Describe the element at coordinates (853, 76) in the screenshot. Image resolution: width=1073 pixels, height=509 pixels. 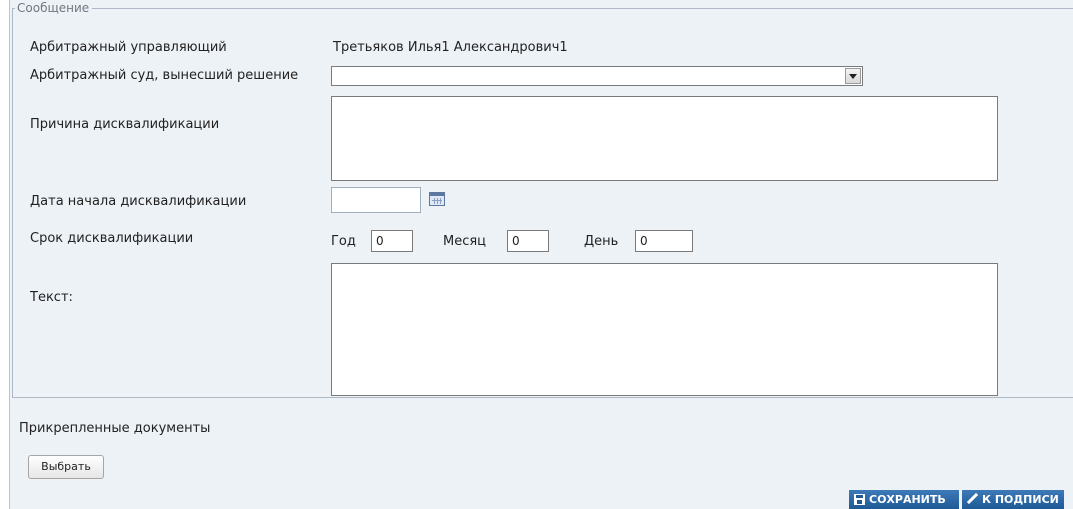
I see `chevron-down-icon` at that location.